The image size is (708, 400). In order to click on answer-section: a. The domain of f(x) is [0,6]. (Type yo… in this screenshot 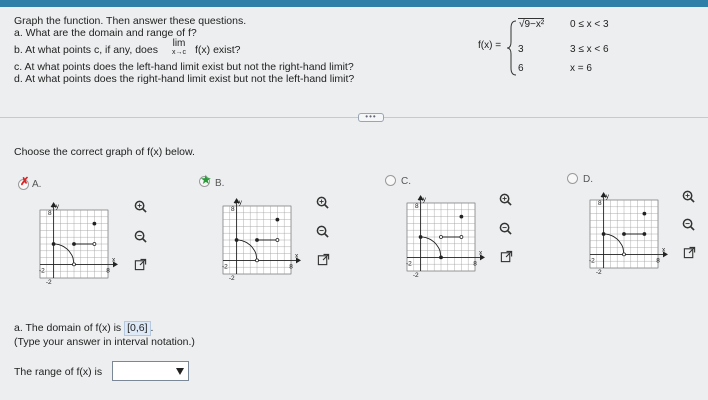, I will do `click(104, 335)`.